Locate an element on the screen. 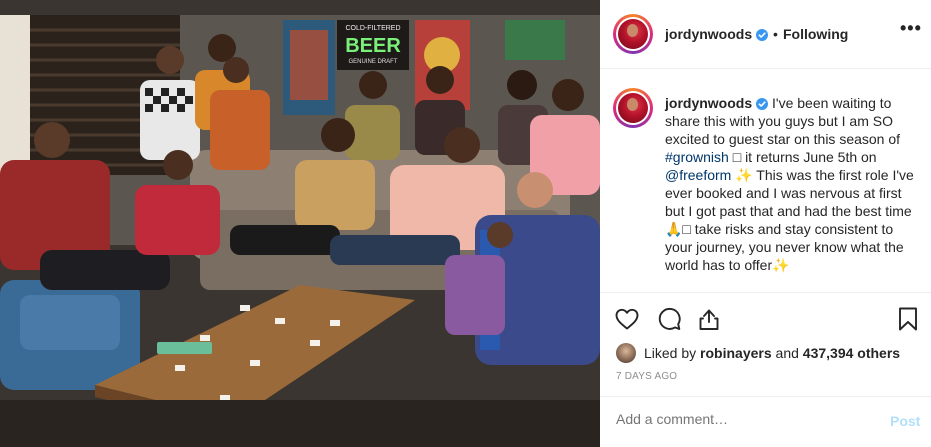 The width and height of the screenshot is (931, 447). post-timestamp: 7 DAYS AGO is located at coordinates (646, 376).